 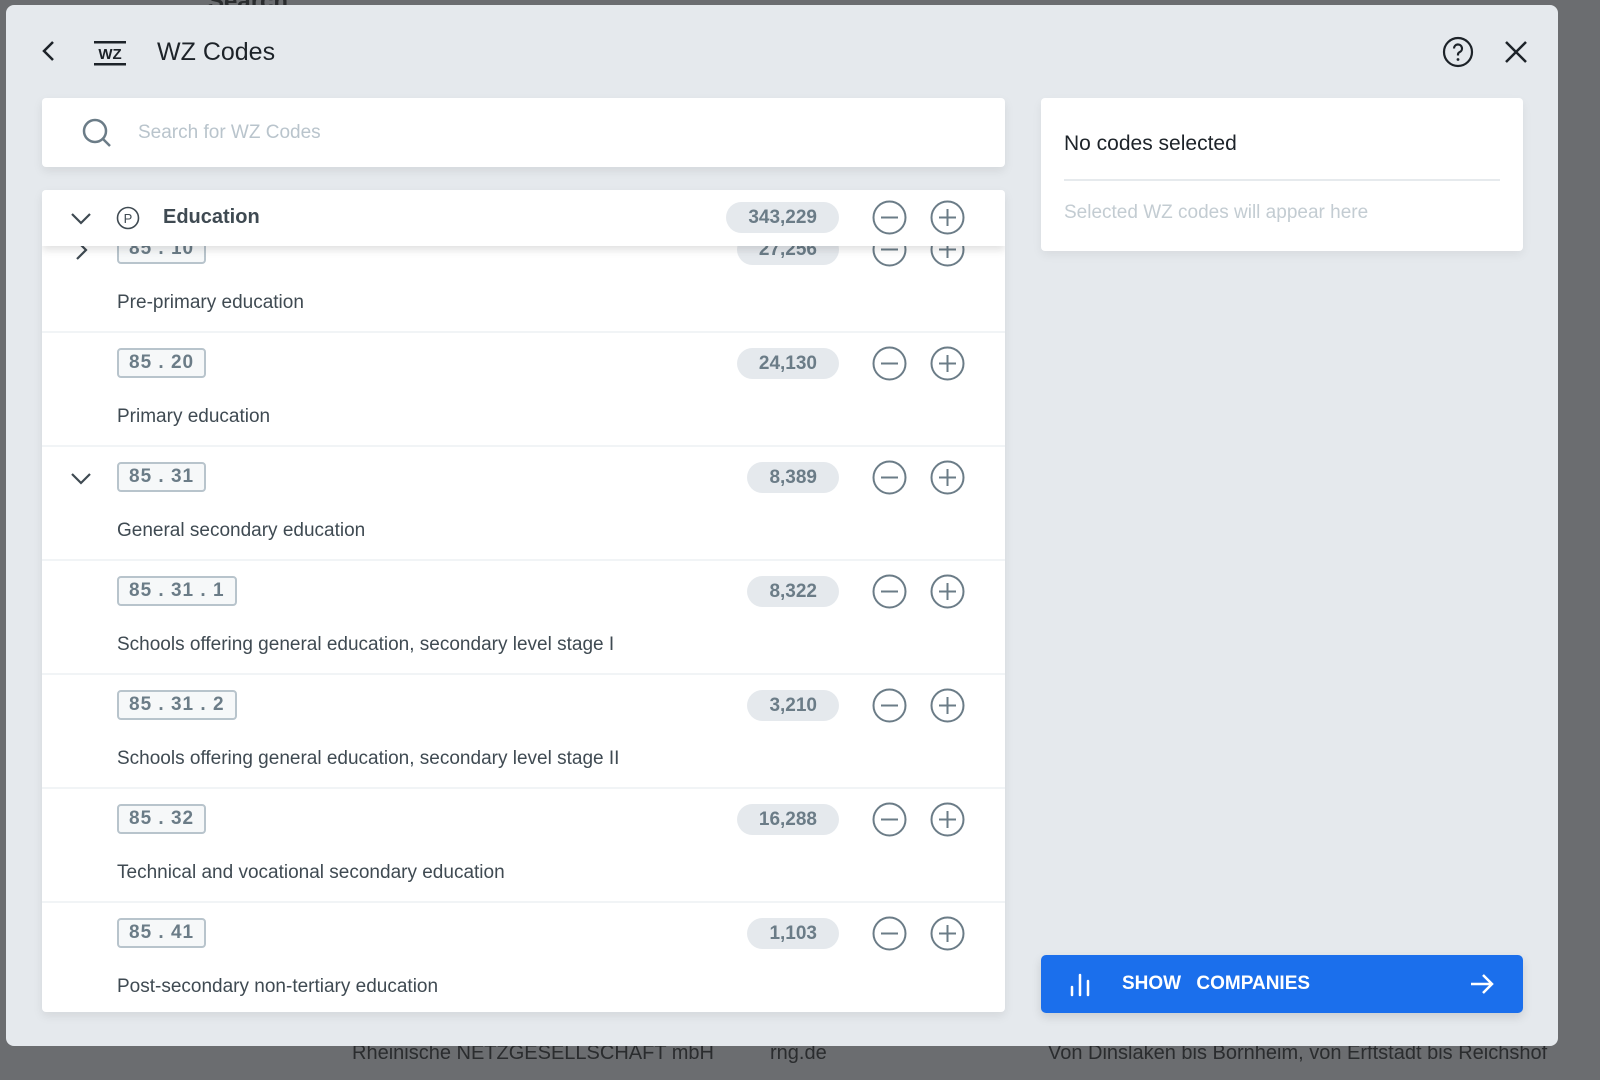 I want to click on code-badge: 85 . 31, so click(x=162, y=477).